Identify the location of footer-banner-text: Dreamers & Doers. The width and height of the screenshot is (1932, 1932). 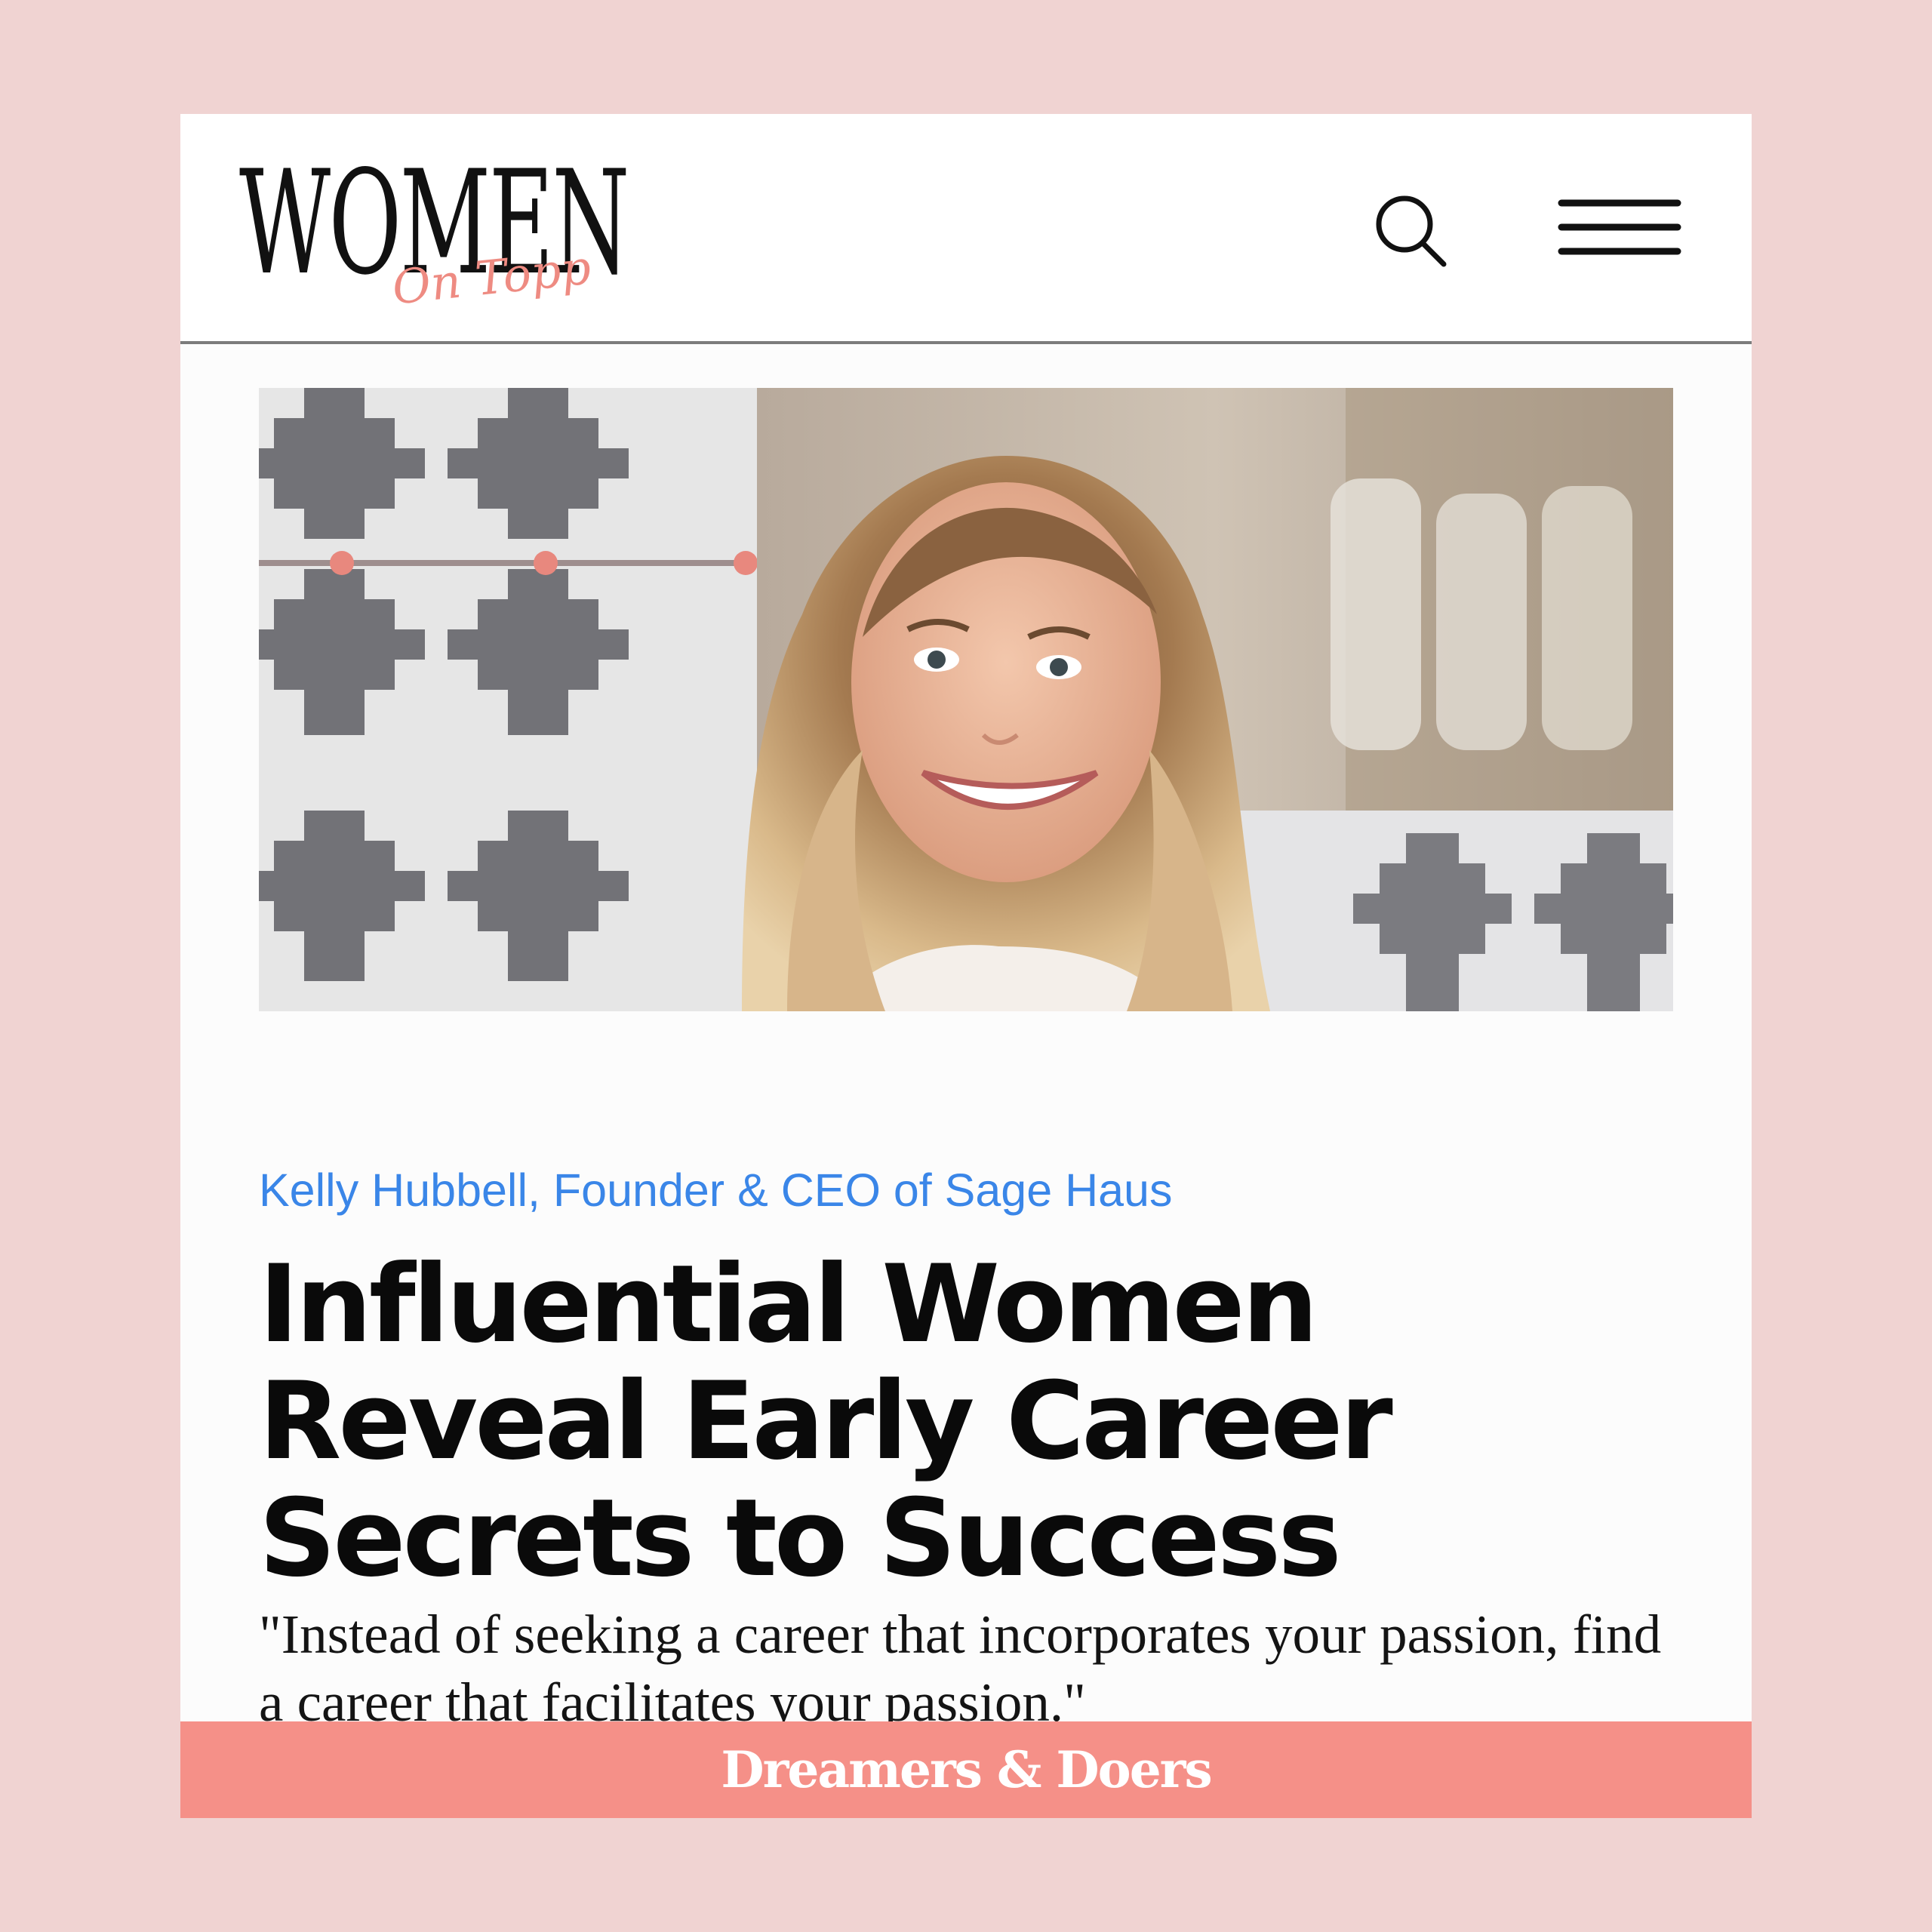
(966, 1769).